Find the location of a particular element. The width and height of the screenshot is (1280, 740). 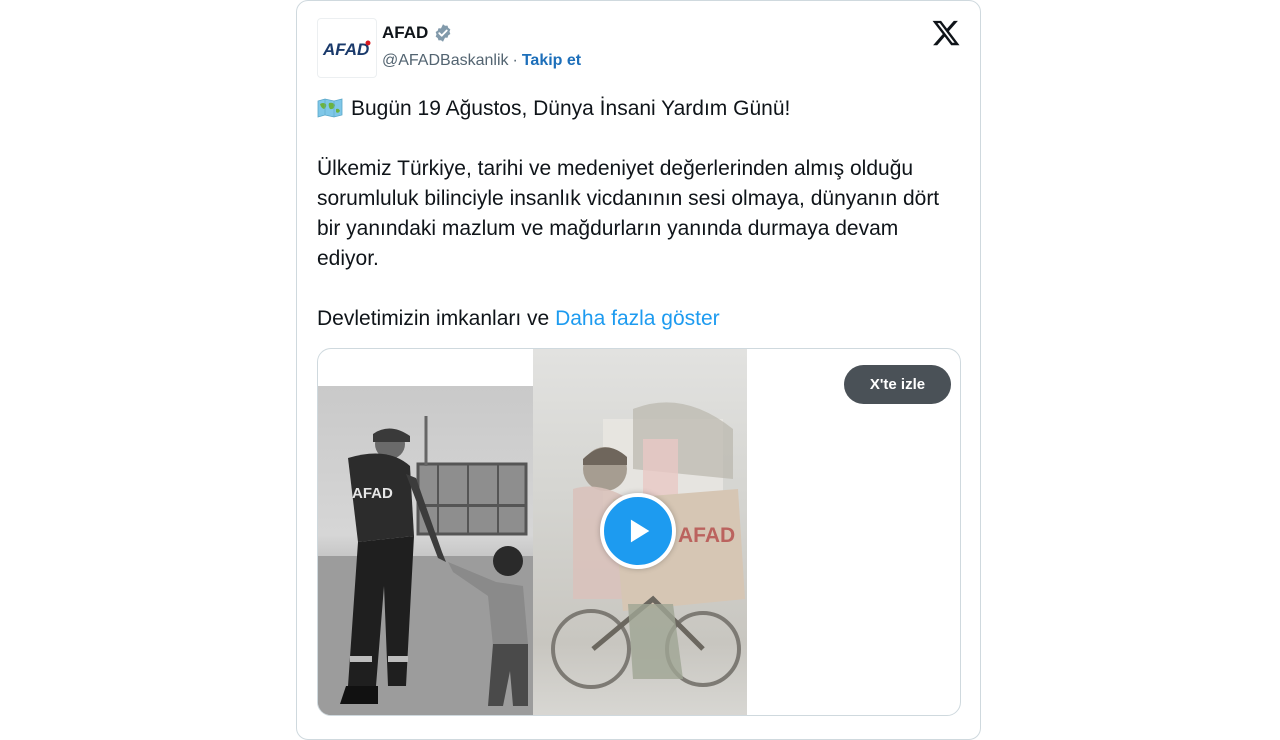

world-map-emoji-icon is located at coordinates (330, 107).